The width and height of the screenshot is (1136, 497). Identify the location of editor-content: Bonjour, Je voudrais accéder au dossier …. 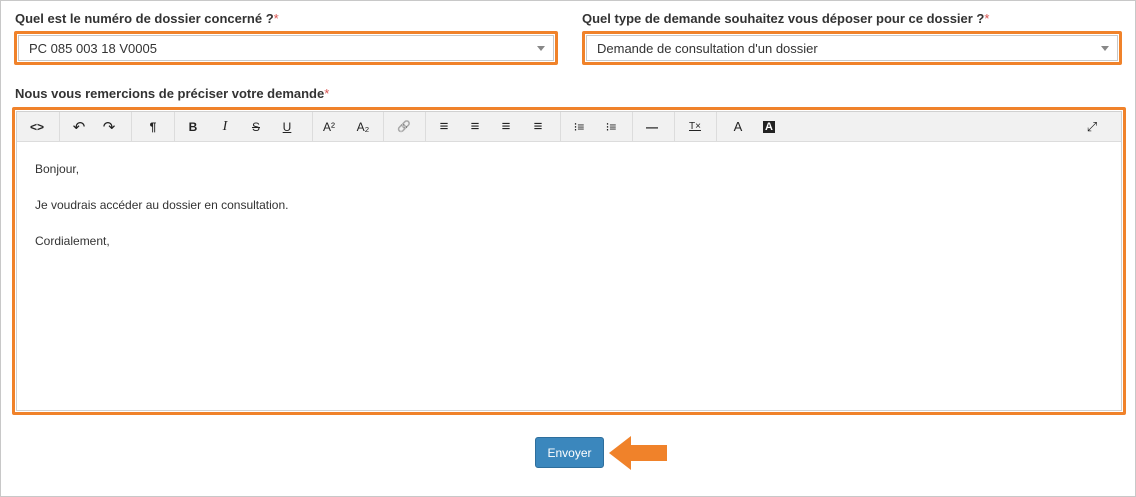
(161, 214).